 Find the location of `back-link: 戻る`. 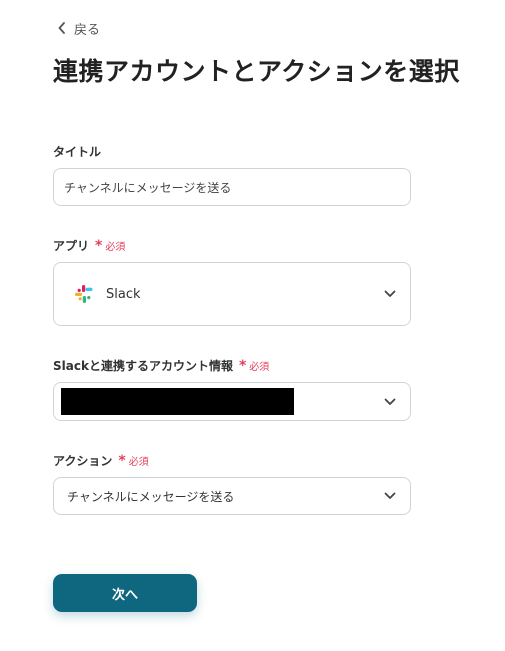

back-link: 戻る is located at coordinates (79, 28).